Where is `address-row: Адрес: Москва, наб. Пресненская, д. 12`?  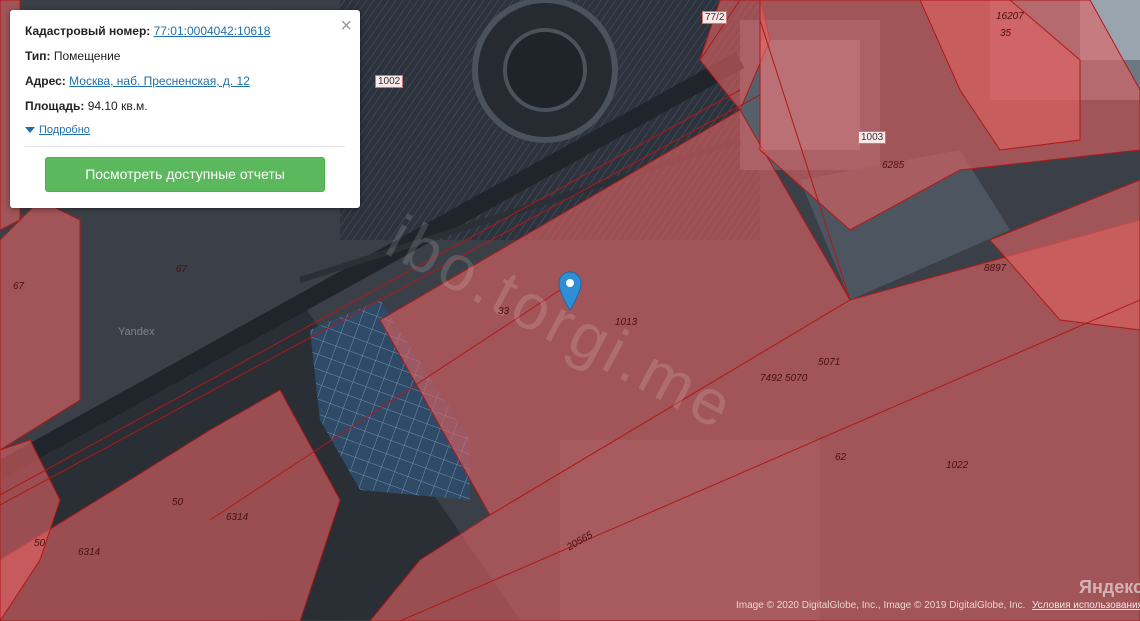
address-row: Адрес: Москва, наб. Пресненская, д. 12 is located at coordinates (185, 86).